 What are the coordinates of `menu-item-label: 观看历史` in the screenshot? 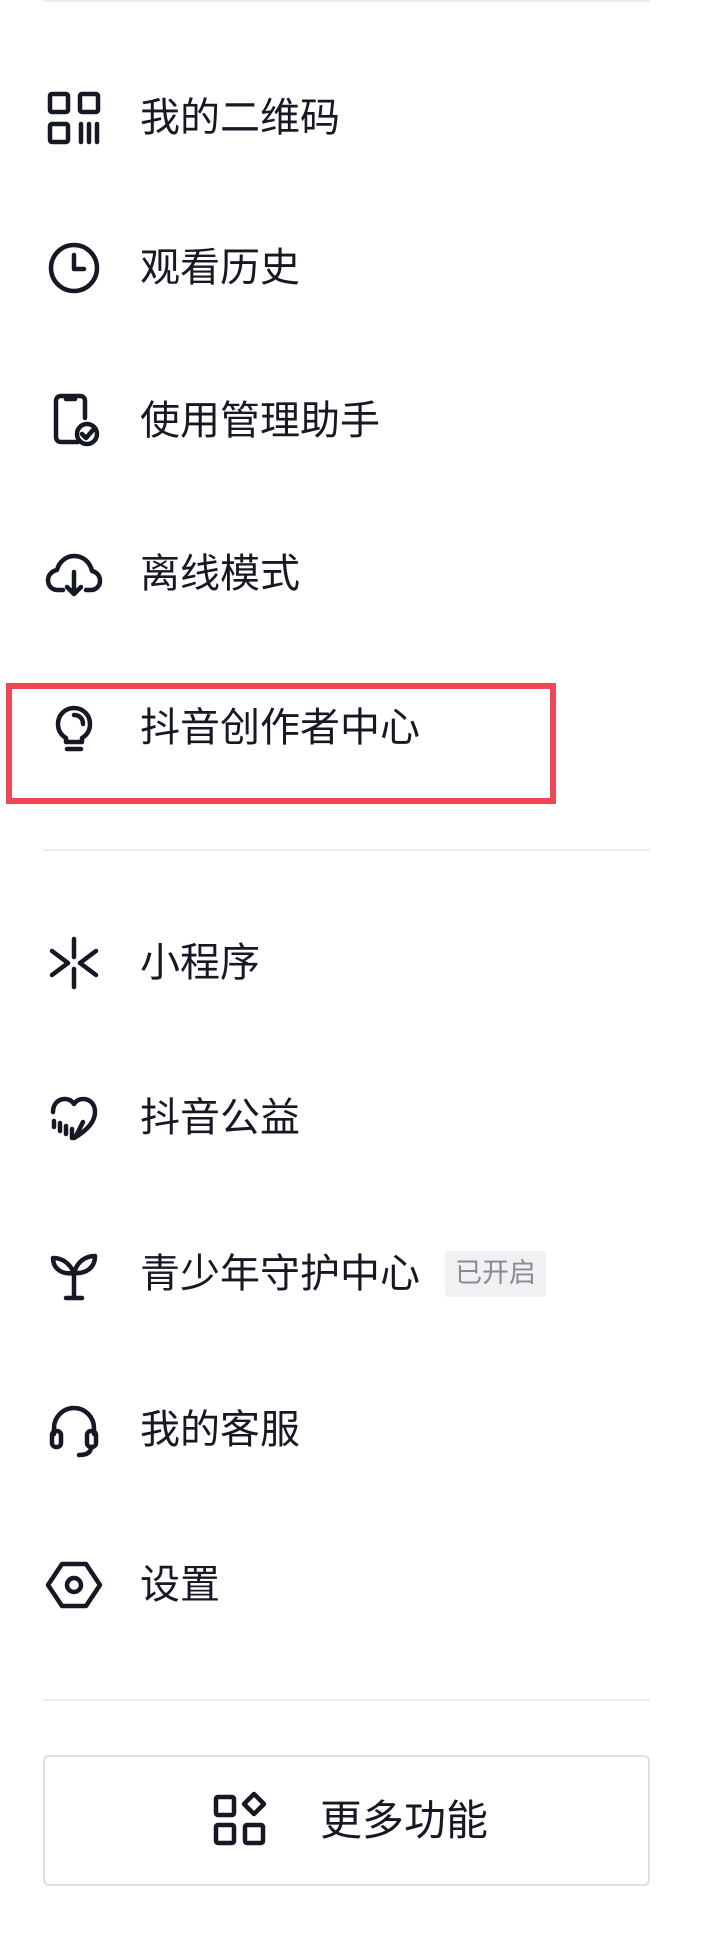 It's located at (220, 268).